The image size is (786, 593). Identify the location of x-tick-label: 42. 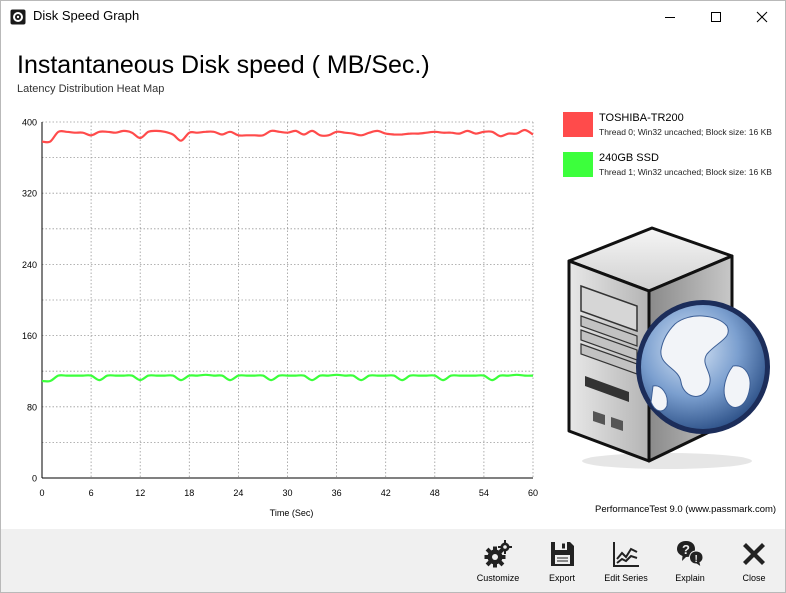
(386, 493).